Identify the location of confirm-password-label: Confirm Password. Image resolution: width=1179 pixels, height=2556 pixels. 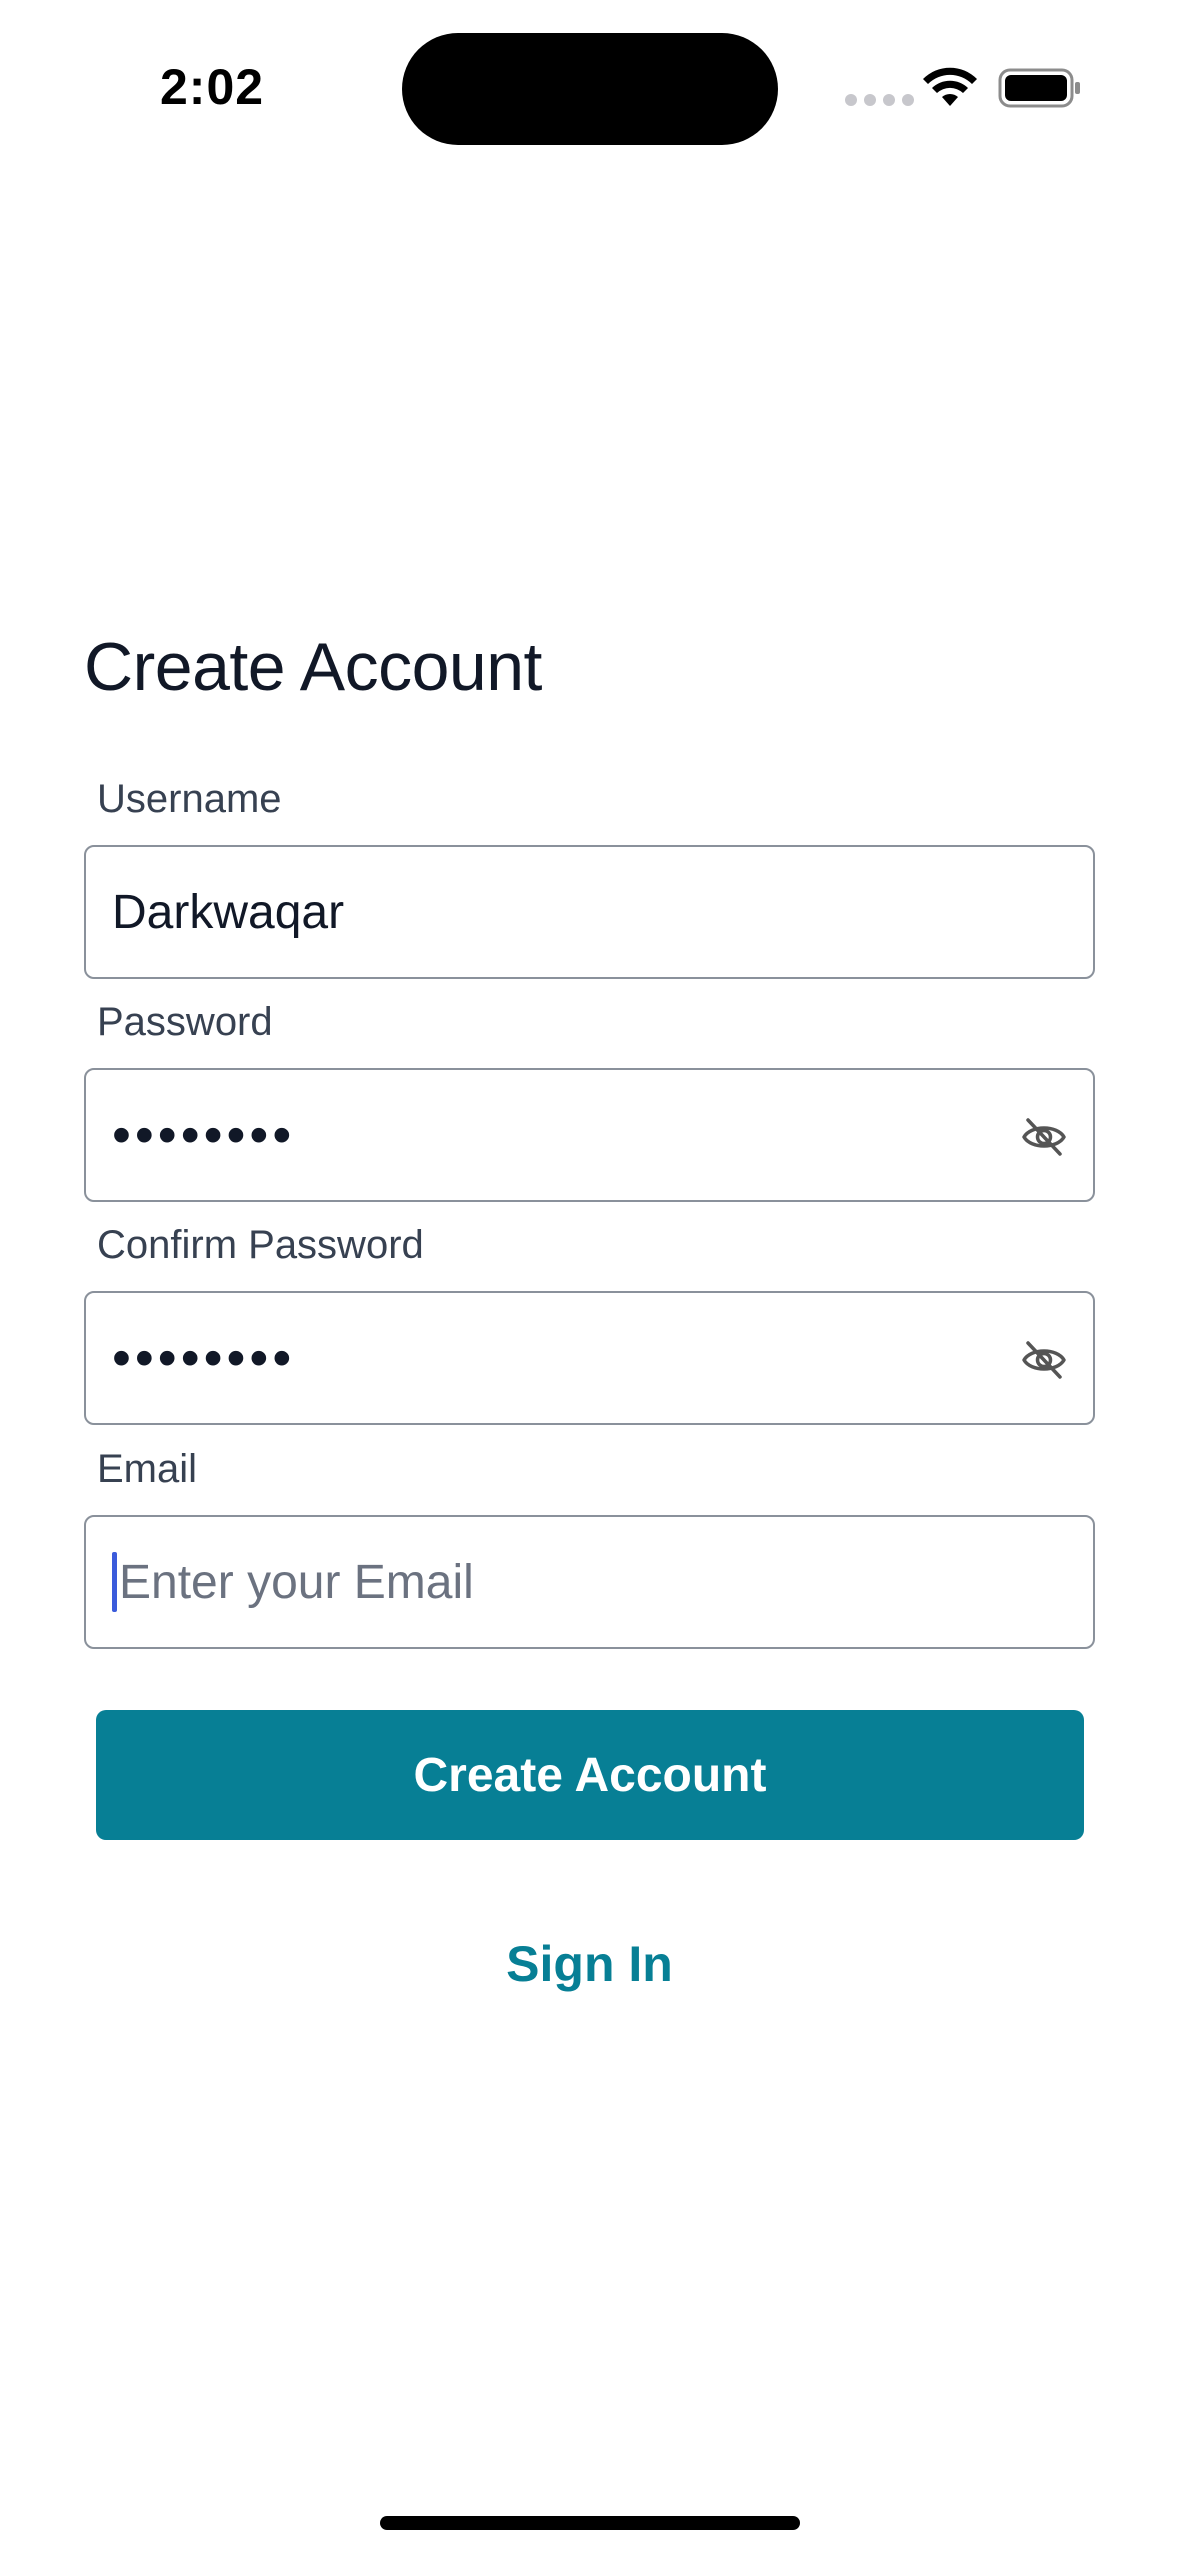
(260, 1245).